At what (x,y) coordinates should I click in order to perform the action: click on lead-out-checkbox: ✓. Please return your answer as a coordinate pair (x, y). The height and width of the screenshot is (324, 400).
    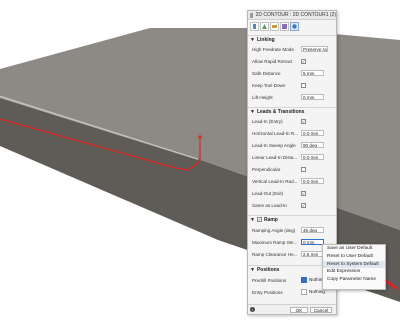
    Looking at the image, I should click on (303, 193).